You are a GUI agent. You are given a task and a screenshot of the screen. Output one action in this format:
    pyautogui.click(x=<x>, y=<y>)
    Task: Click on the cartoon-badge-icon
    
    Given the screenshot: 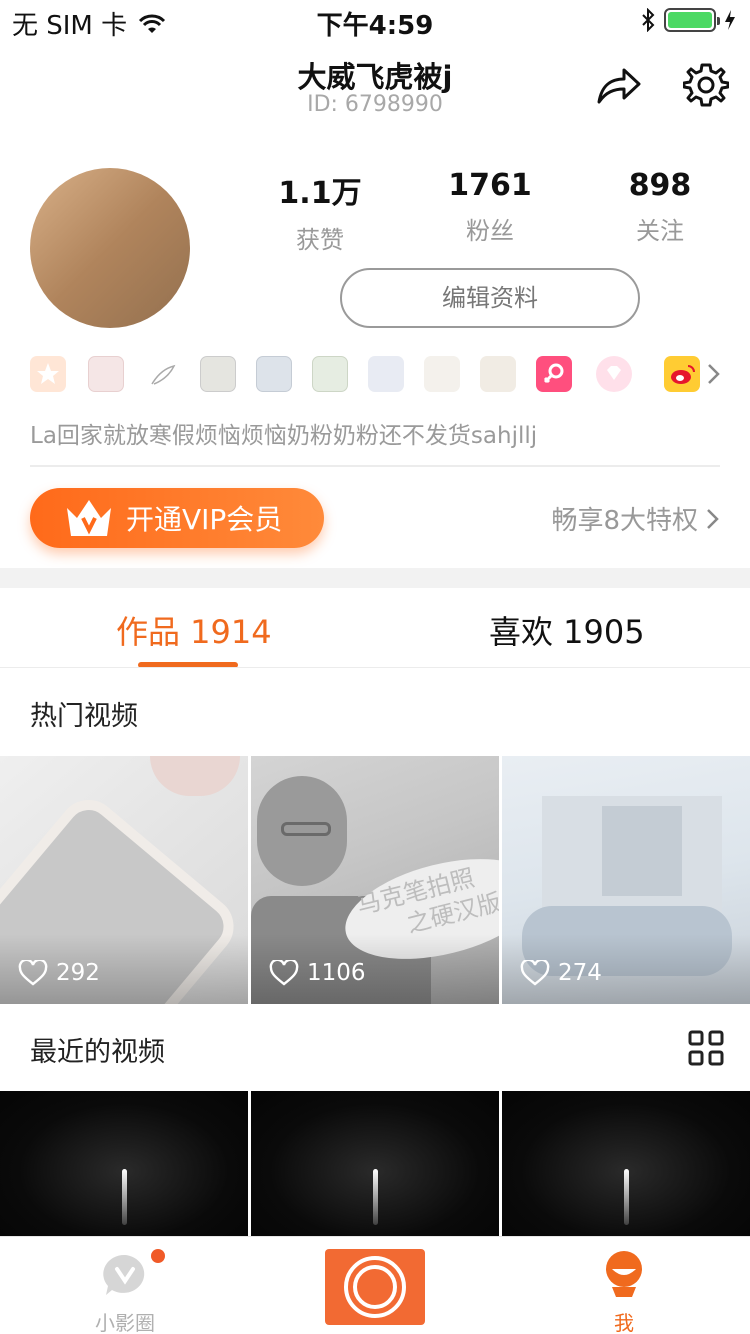 What is the action you would take?
    pyautogui.click(x=386, y=374)
    